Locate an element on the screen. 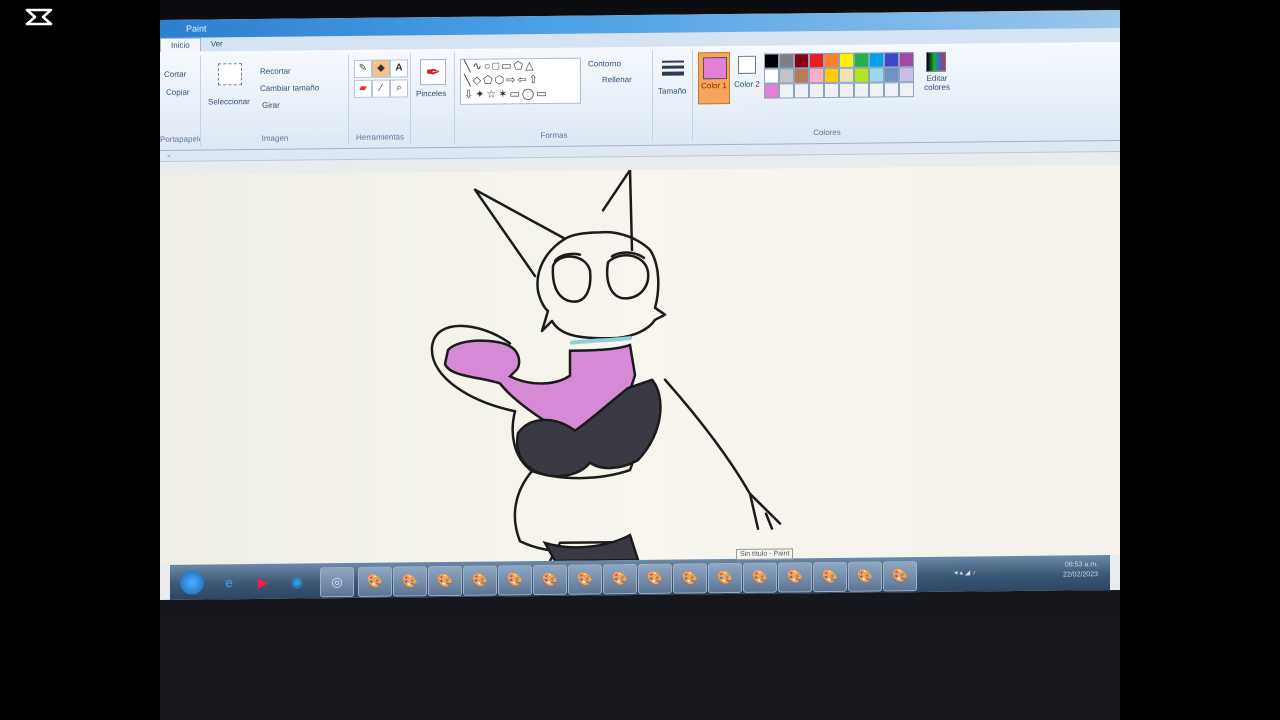 Image resolution: width=1280 pixels, height=720 pixels. image-label: Imagen is located at coordinates (275, 138).